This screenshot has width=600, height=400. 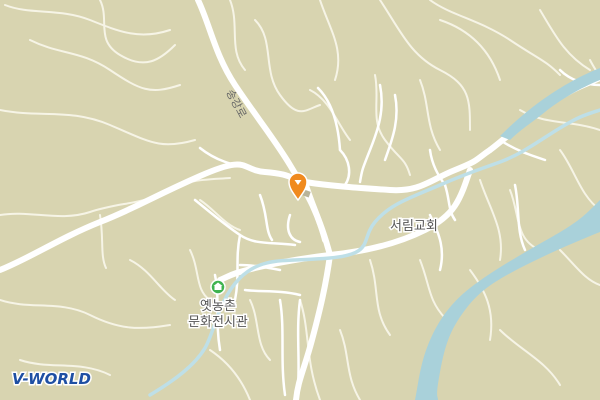 What do you see at coordinates (51, 379) in the screenshot?
I see `vworld-watermark: V-WORLD` at bounding box center [51, 379].